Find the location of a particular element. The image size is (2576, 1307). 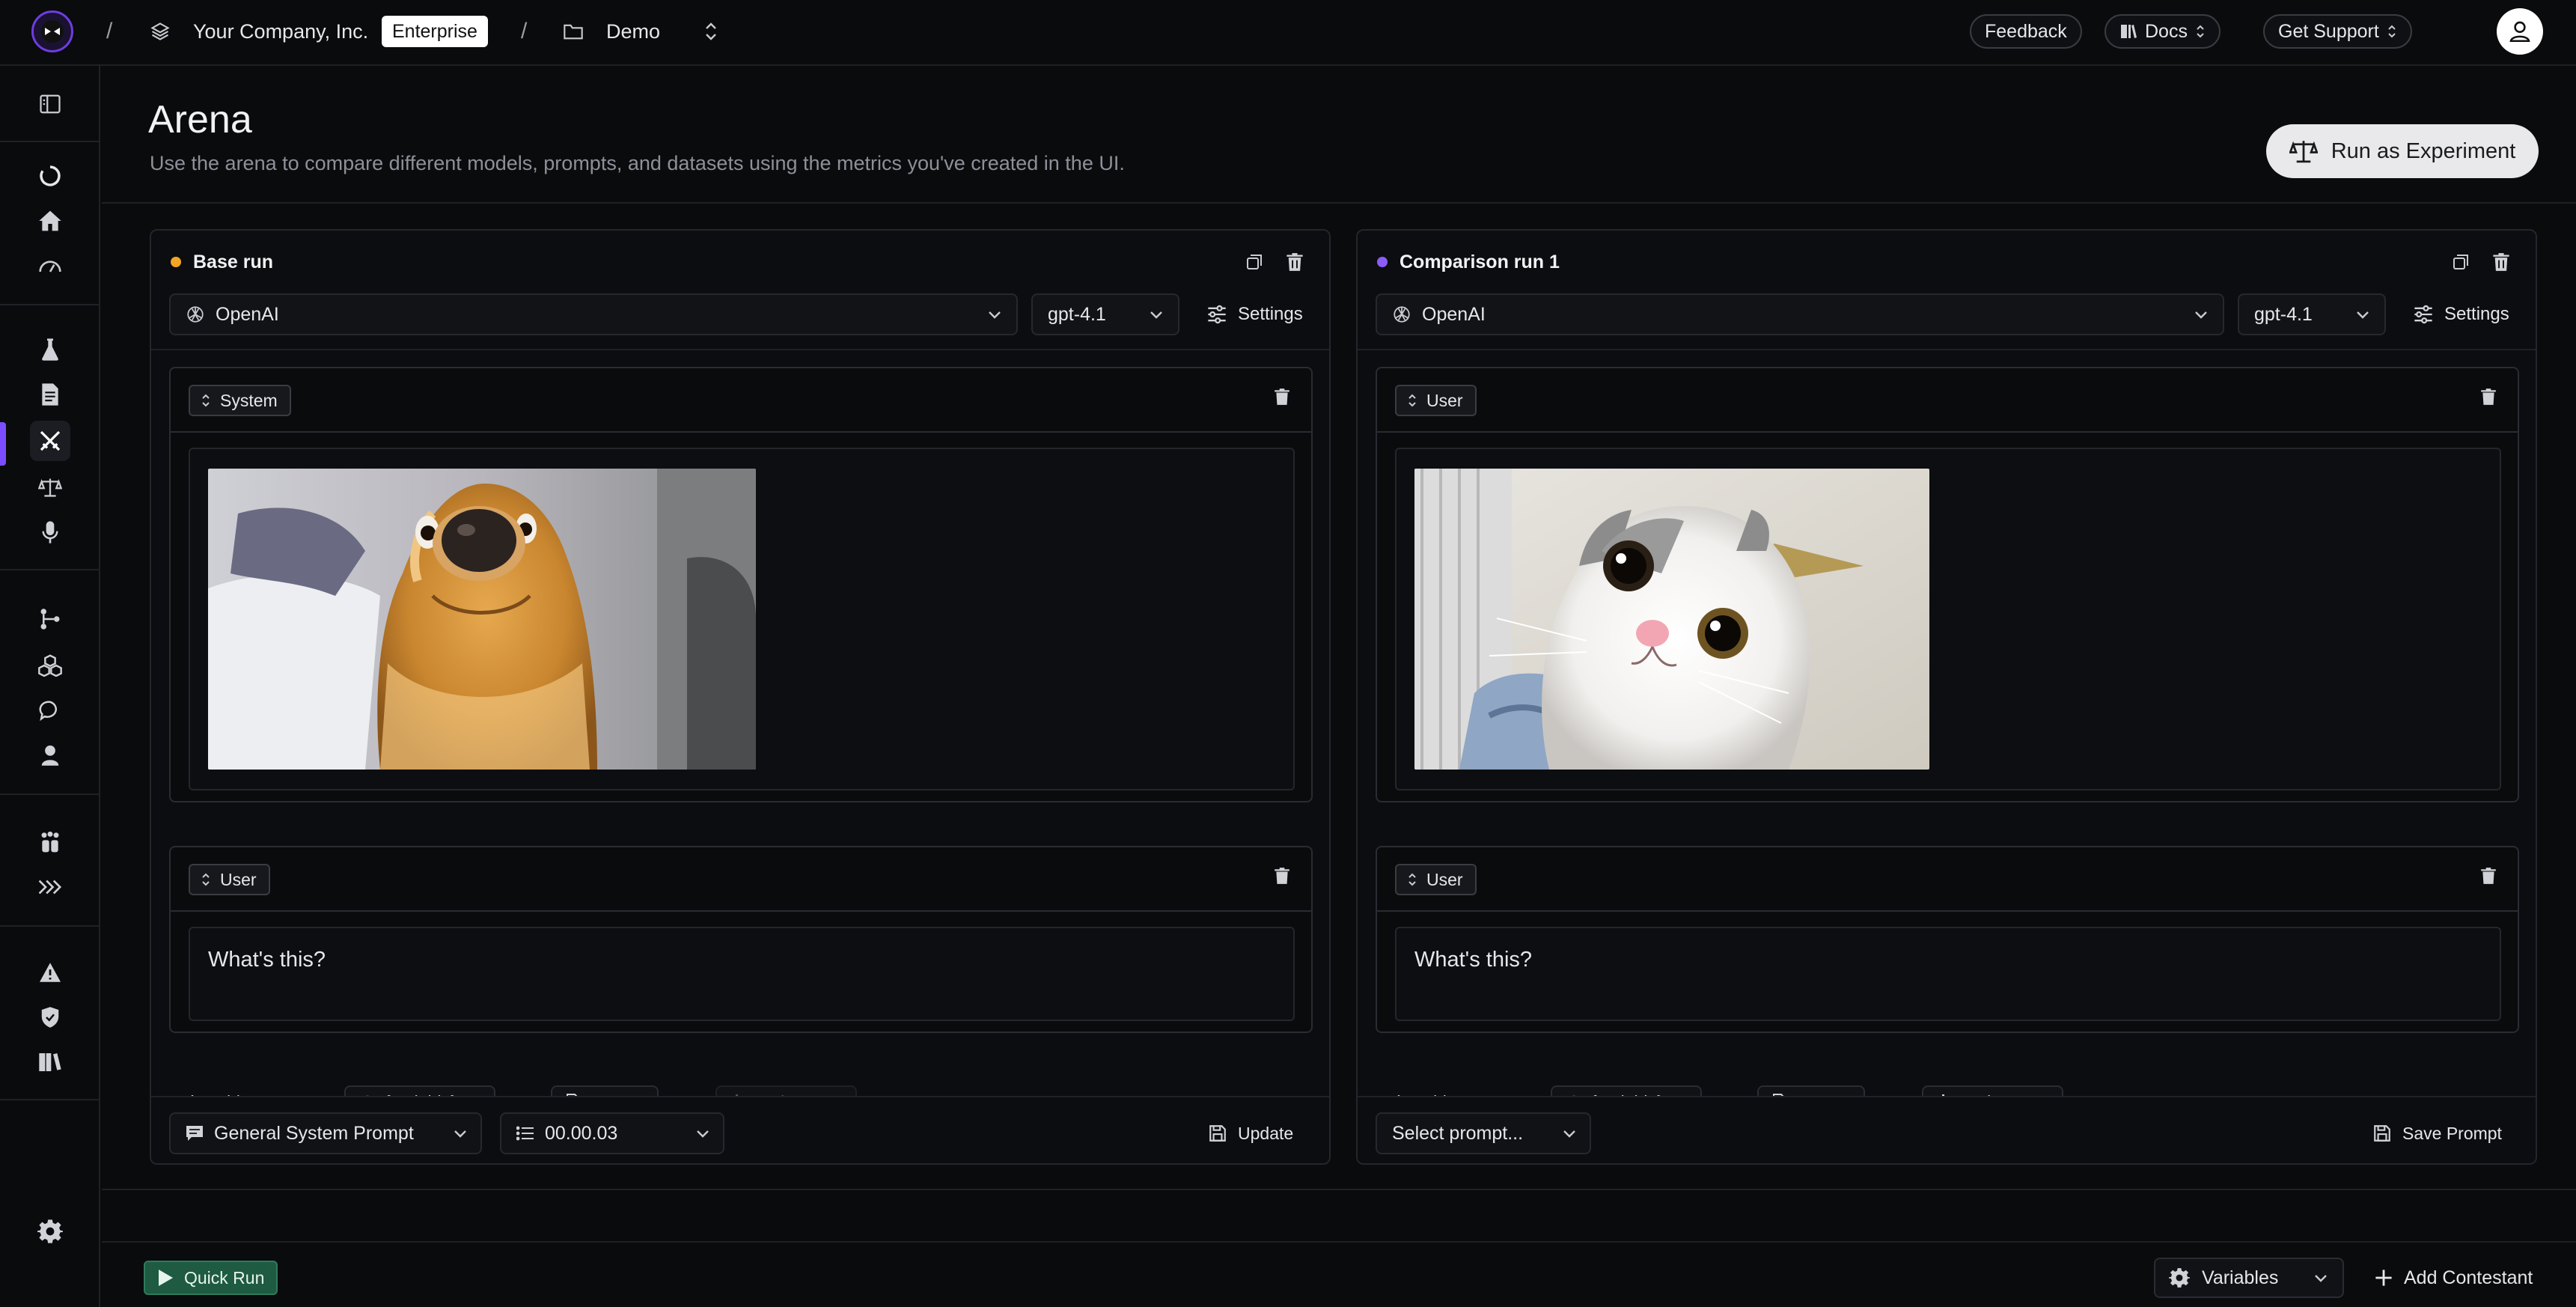

app-logo is located at coordinates (52, 31).